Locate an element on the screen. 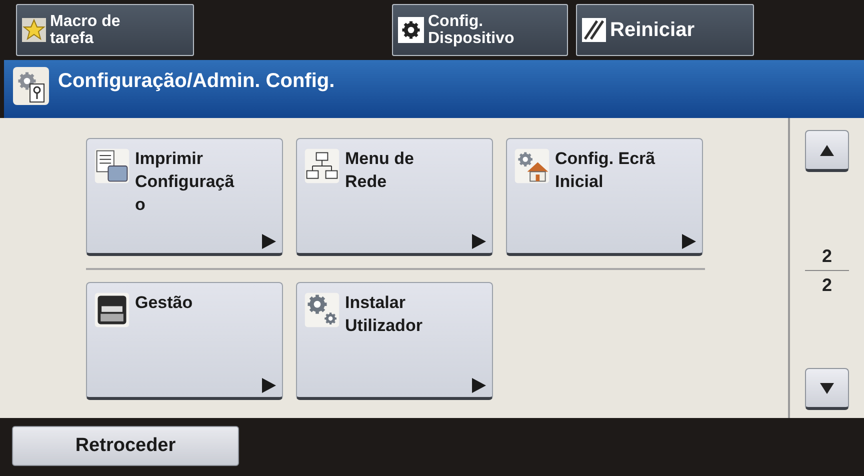  current-page: 2 is located at coordinates (827, 255).